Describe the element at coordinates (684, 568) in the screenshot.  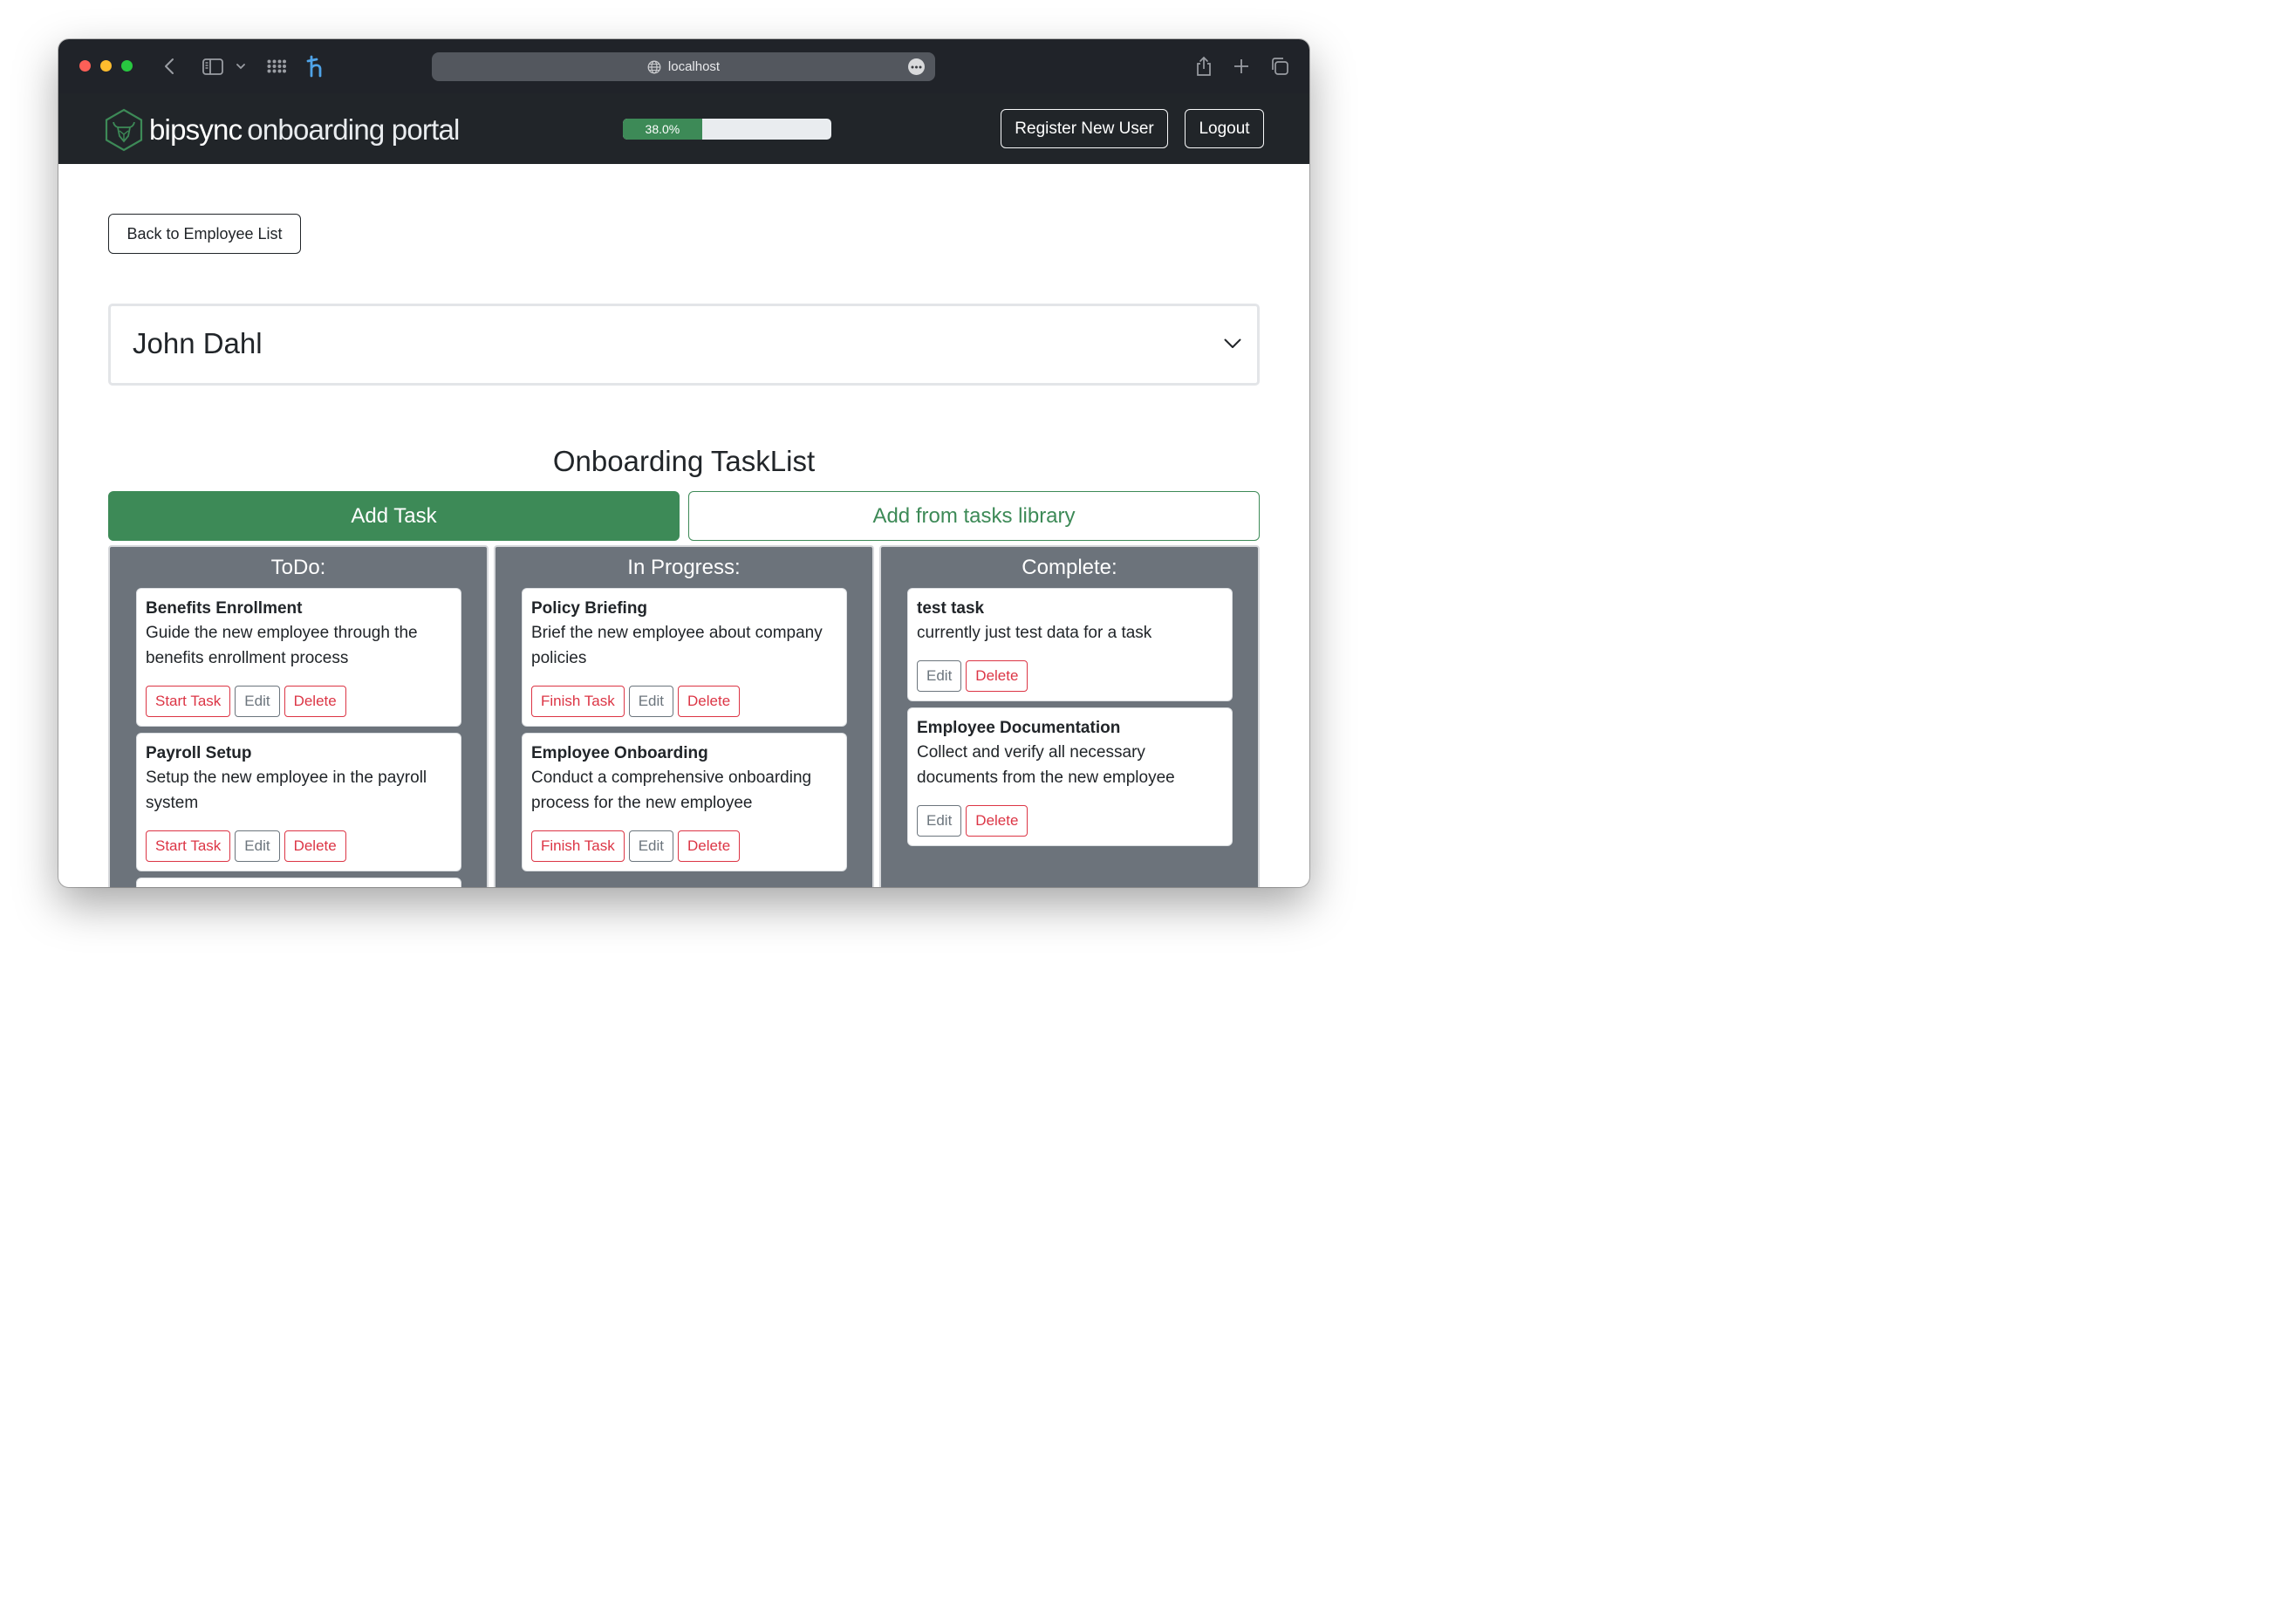
I see `column-title: In Progress:` at that location.